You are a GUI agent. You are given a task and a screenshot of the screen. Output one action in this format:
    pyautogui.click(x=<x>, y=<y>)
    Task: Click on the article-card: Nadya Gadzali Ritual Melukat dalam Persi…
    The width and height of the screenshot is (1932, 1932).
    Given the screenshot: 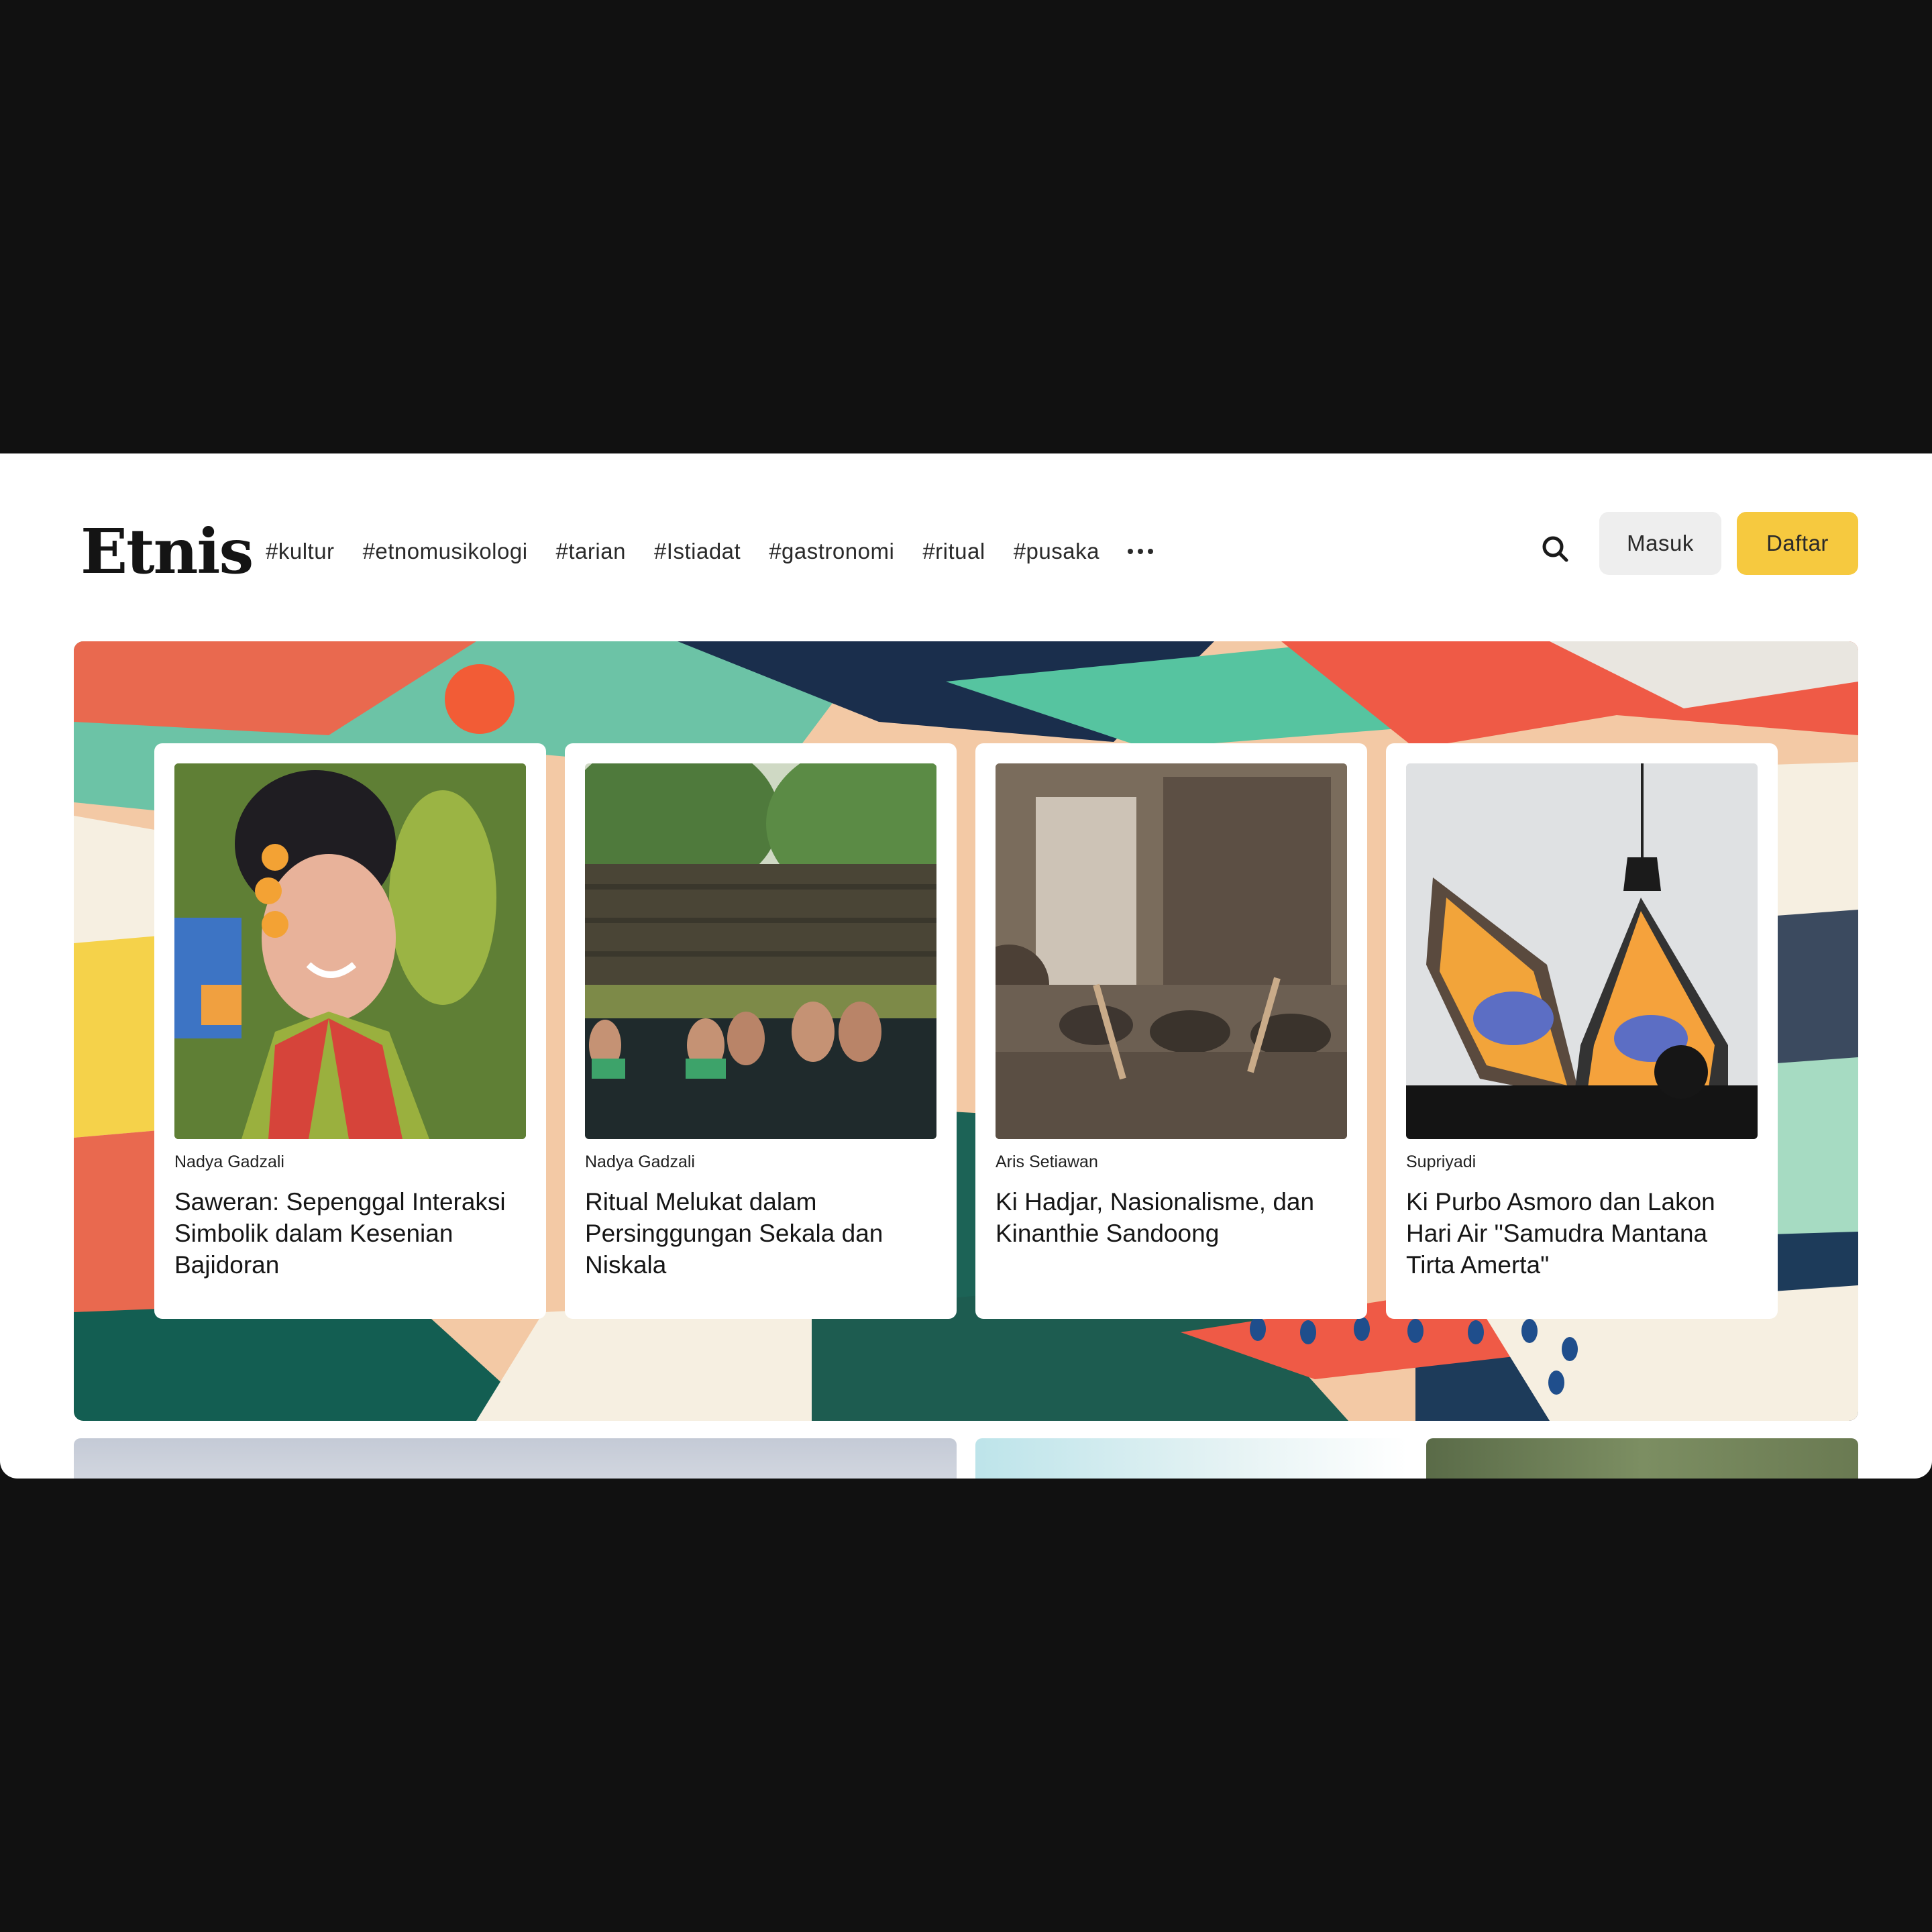 What is the action you would take?
    pyautogui.click(x=761, y=1031)
    